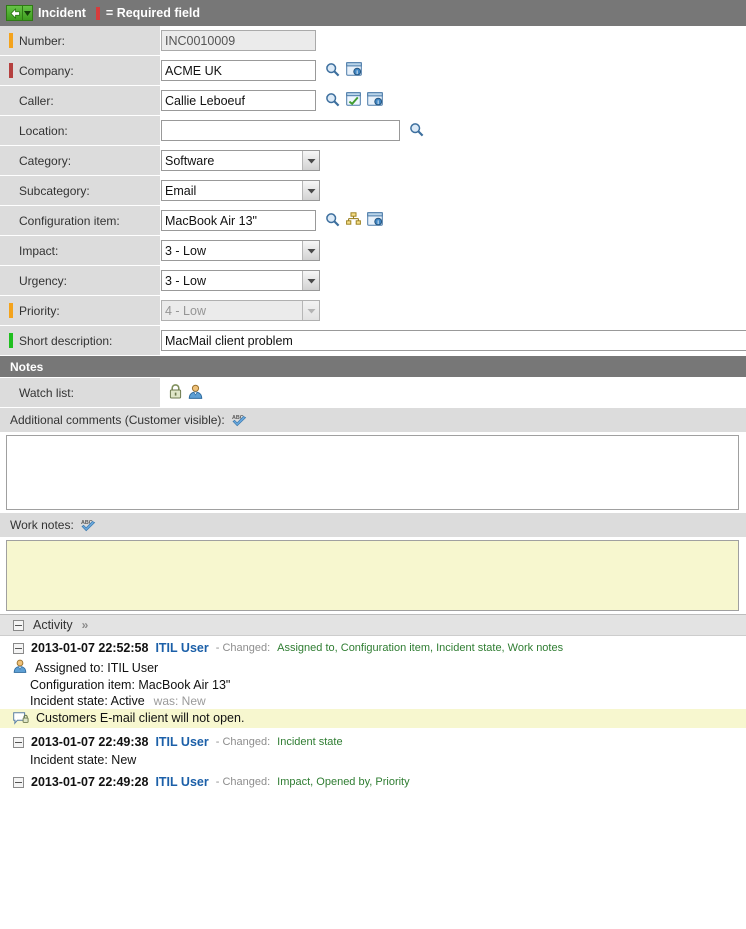 This screenshot has height=929, width=746. I want to click on activity-timestamp: 2013-01-07 22:49:38, so click(90, 742).